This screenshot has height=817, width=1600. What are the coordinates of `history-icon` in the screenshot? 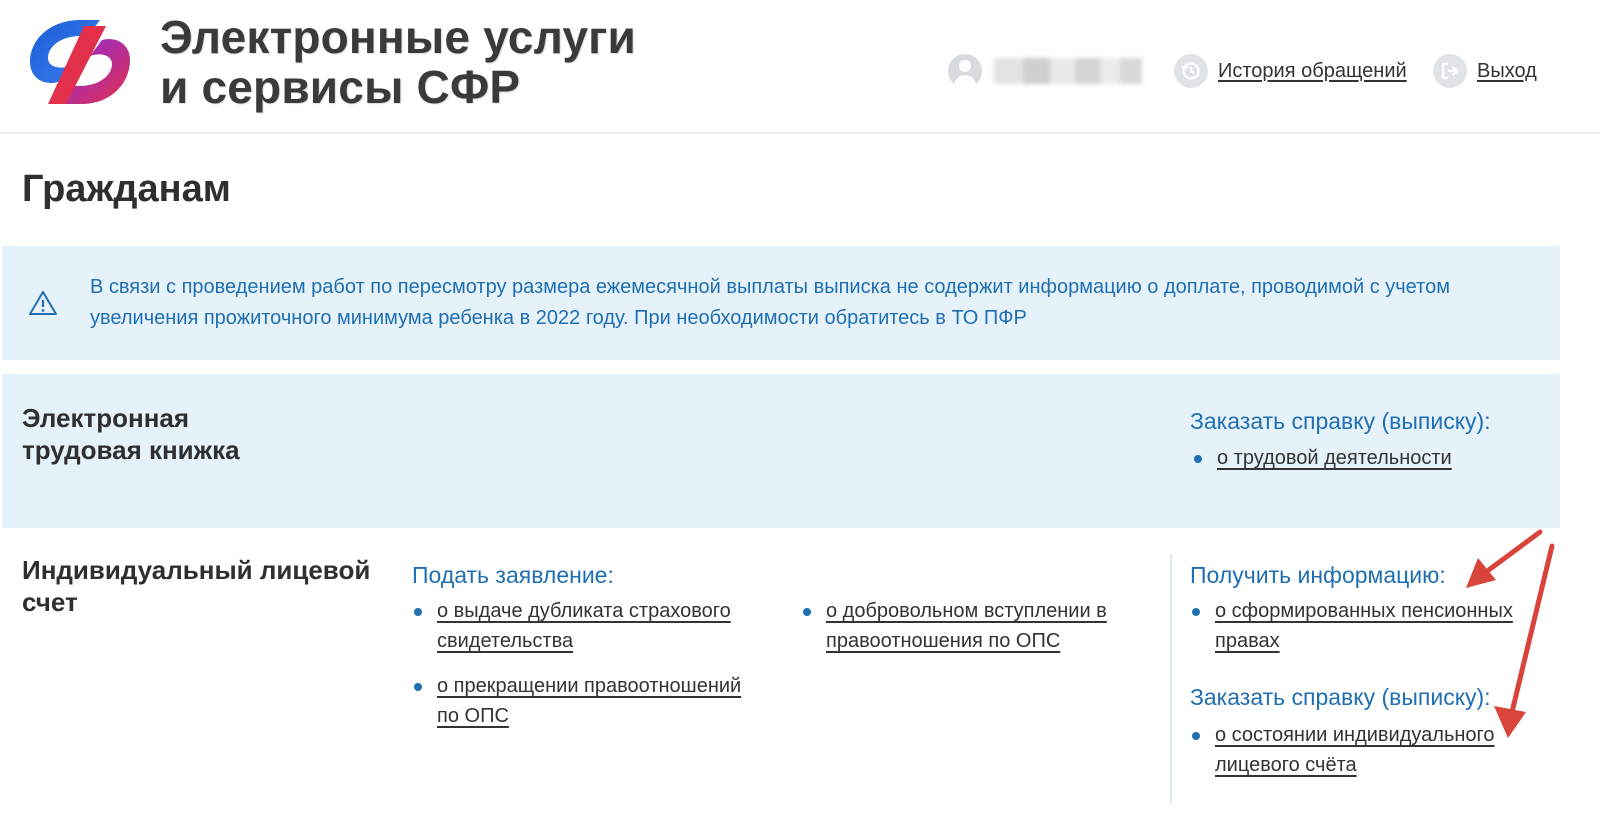 It's located at (1191, 71).